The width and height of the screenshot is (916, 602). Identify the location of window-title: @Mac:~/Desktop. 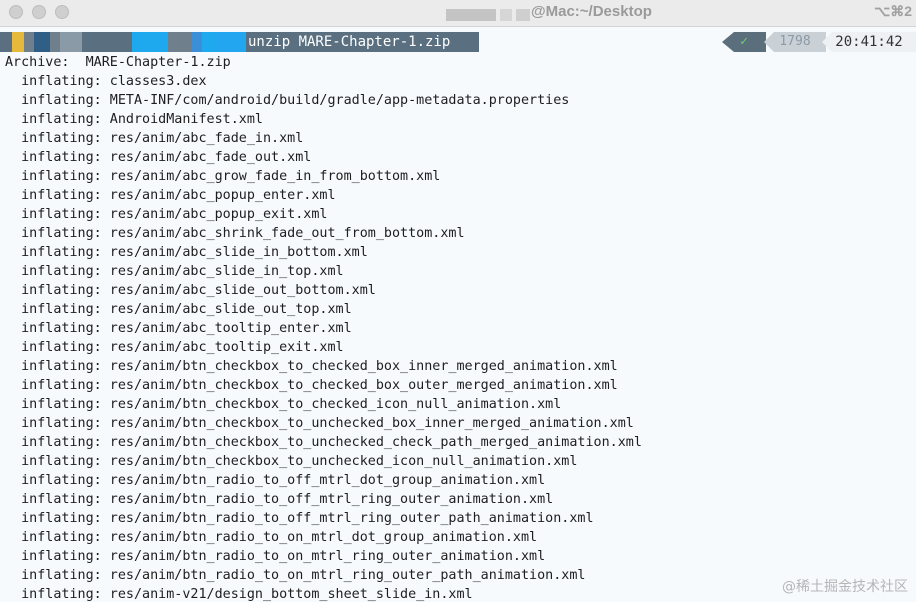
(591, 11).